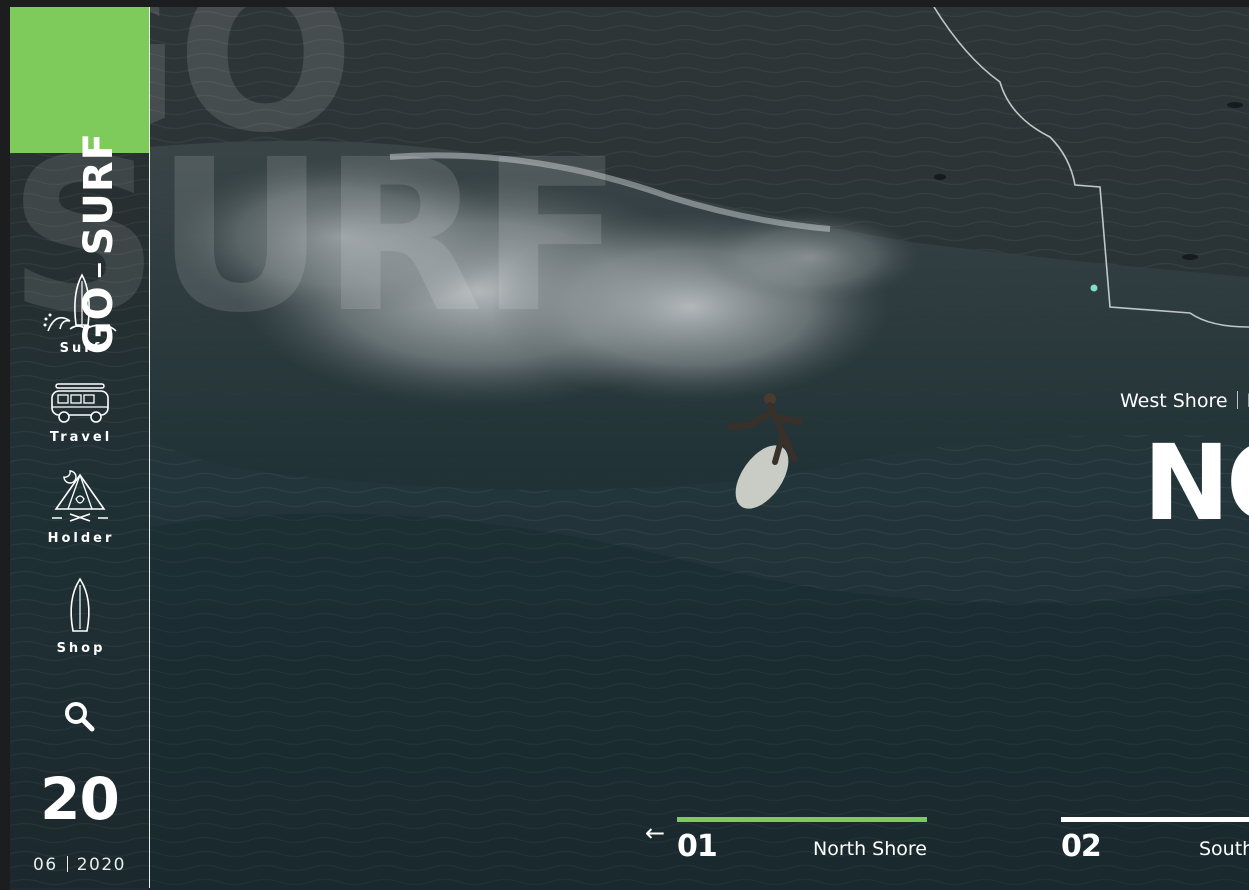 This screenshot has width=1249, height=890. What do you see at coordinates (81, 648) in the screenshot?
I see `sidebar-item-label: Shop` at bounding box center [81, 648].